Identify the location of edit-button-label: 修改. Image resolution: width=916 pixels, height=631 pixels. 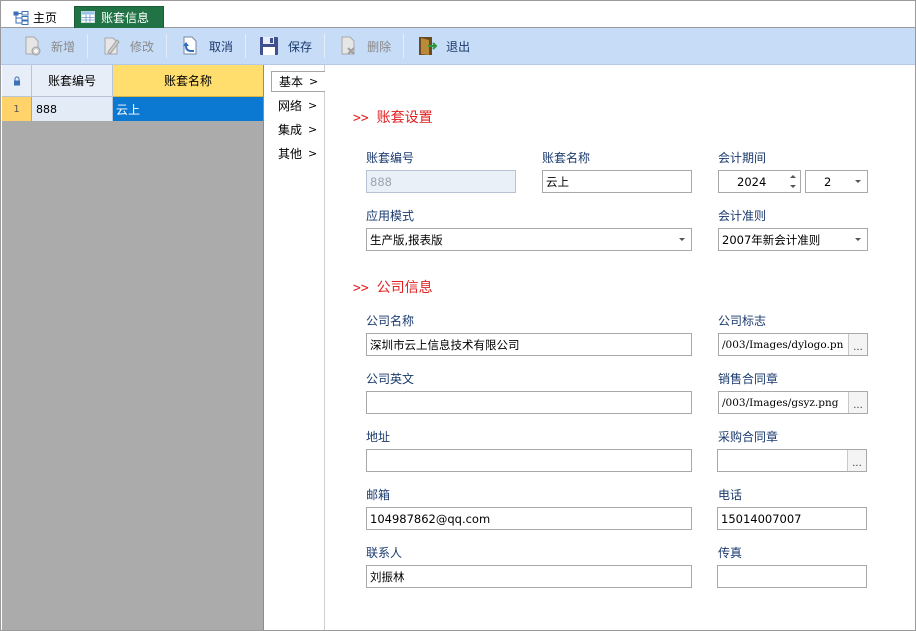
(142, 46).